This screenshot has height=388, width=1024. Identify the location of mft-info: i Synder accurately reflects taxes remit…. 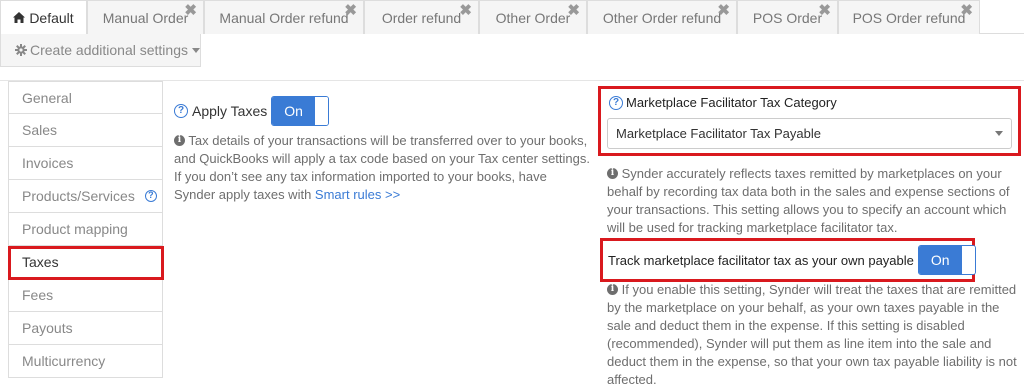
(813, 201).